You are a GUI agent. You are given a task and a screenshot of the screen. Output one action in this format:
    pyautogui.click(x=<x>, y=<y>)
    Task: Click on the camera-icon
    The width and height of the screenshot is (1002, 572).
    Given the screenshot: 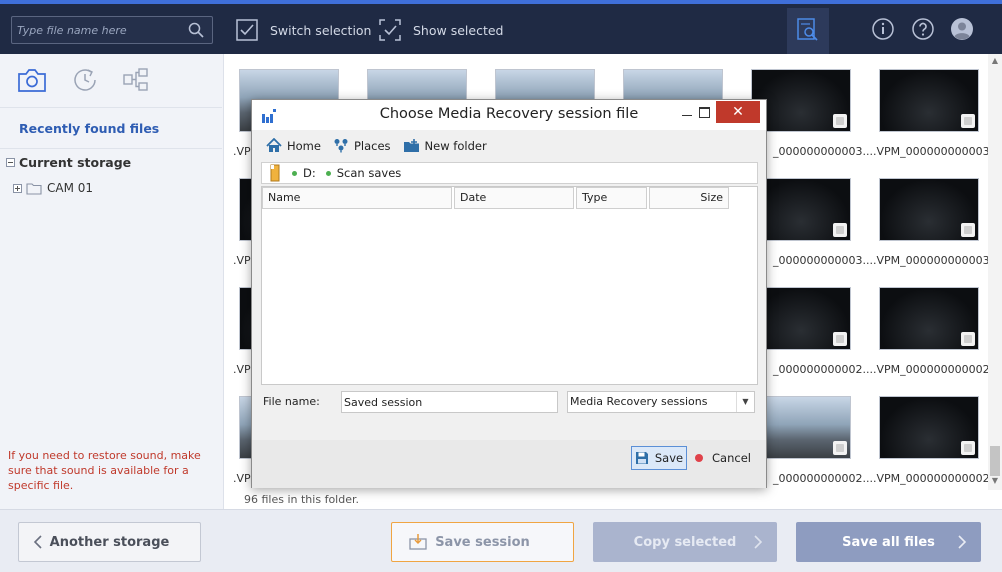 What is the action you would take?
    pyautogui.click(x=32, y=80)
    